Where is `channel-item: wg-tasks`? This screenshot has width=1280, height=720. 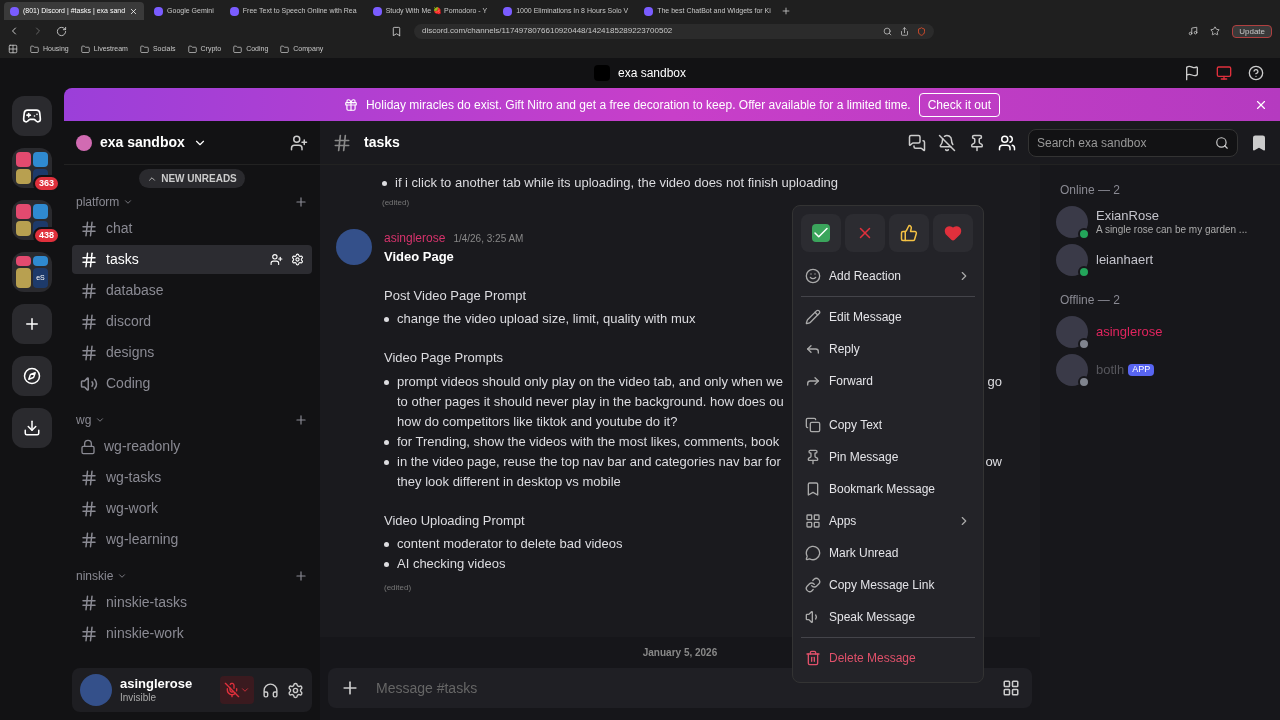
channel-item: wg-tasks is located at coordinates (192, 477).